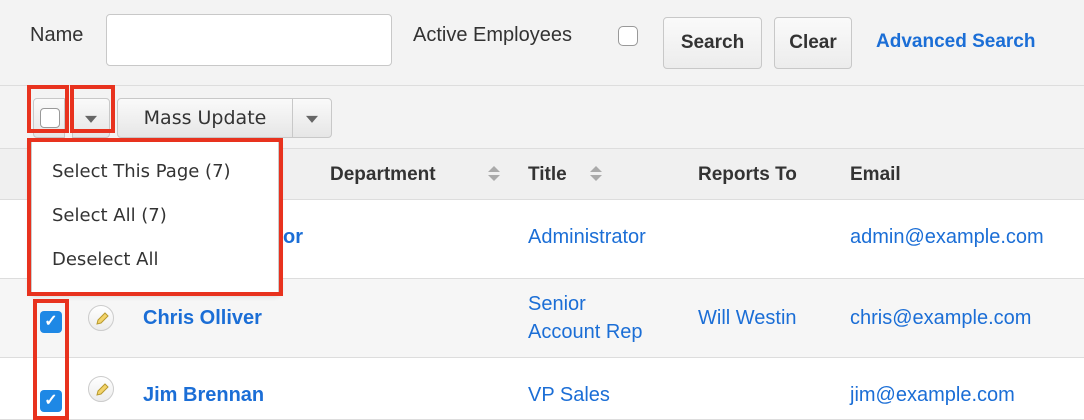  What do you see at coordinates (109, 215) in the screenshot?
I see `menu-item-select-all: Select All (7)` at bounding box center [109, 215].